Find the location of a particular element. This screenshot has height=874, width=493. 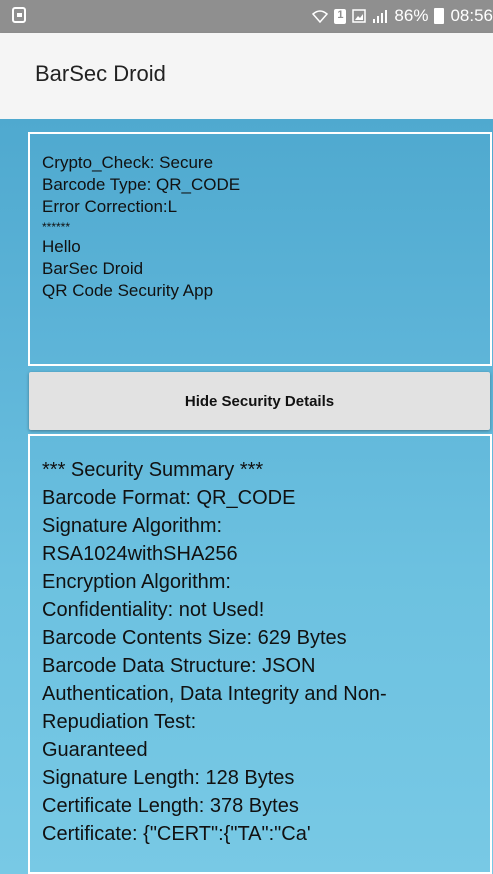

decoded-line: BarSec Droid is located at coordinates (93, 268).